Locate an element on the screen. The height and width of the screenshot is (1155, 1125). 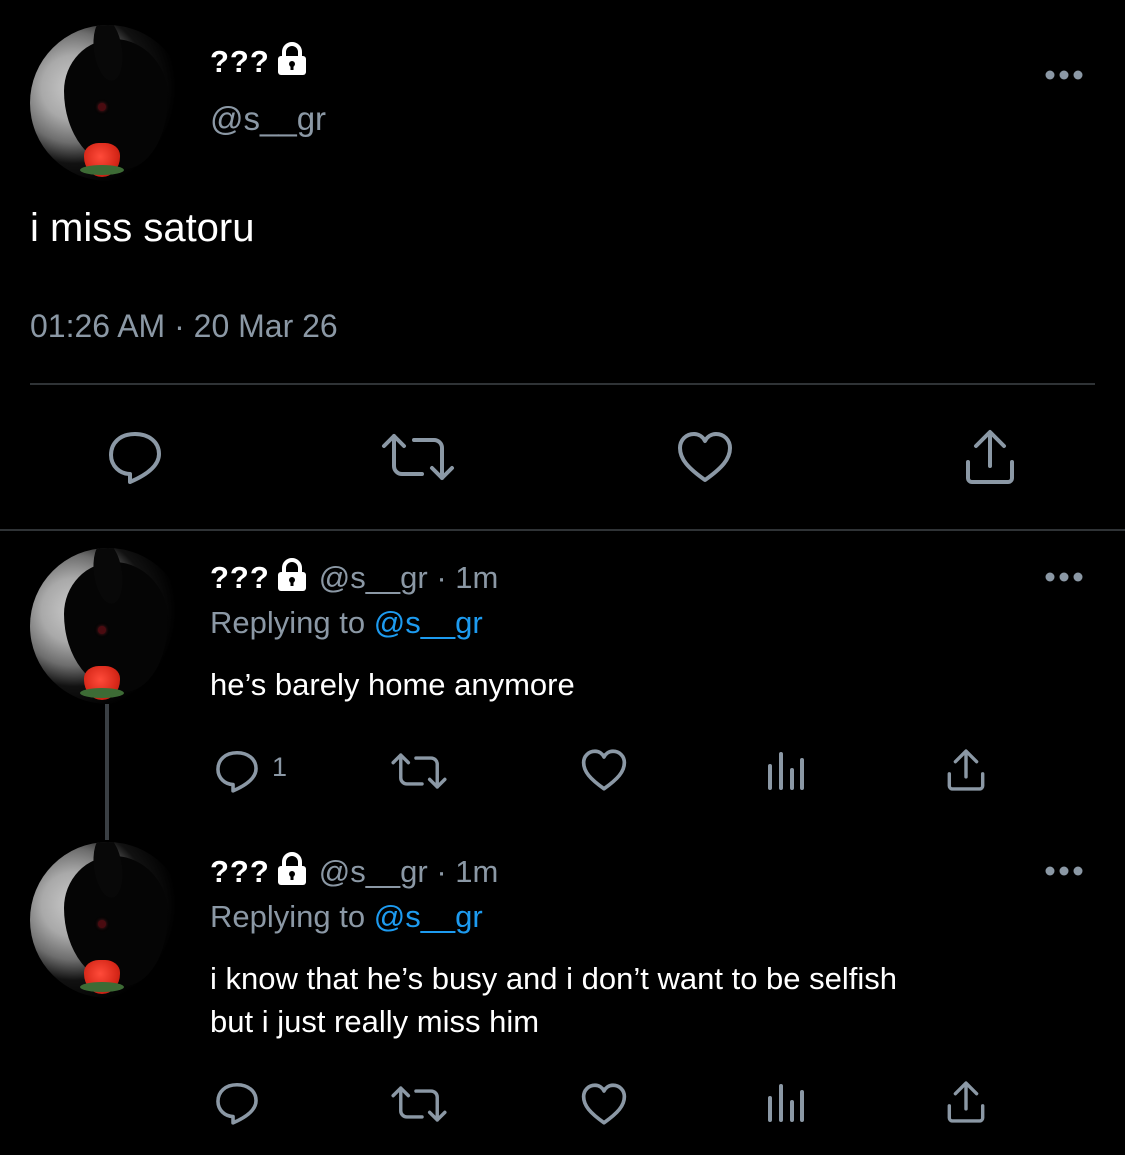
thread-line is located at coordinates (107, 772).